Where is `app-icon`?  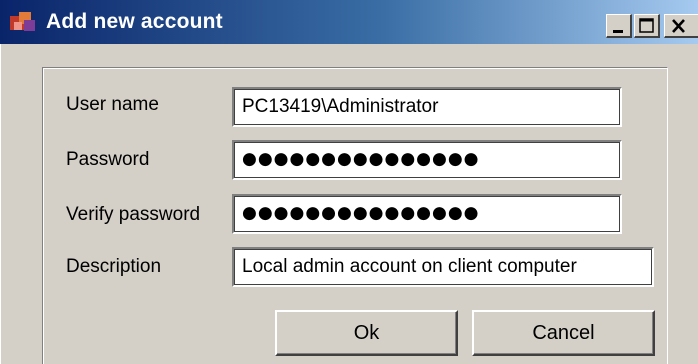 app-icon is located at coordinates (23, 22).